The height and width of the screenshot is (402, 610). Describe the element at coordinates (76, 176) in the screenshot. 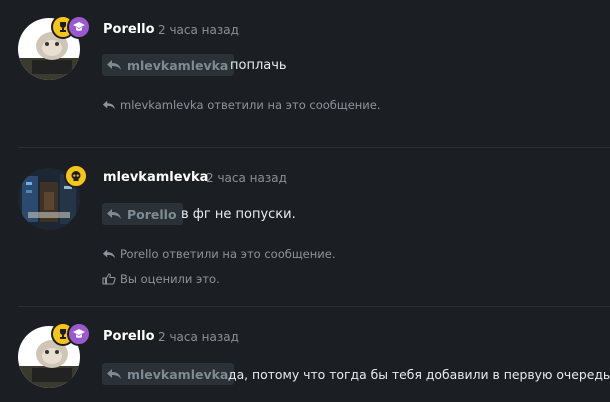

I see `skull-badge-icon` at that location.